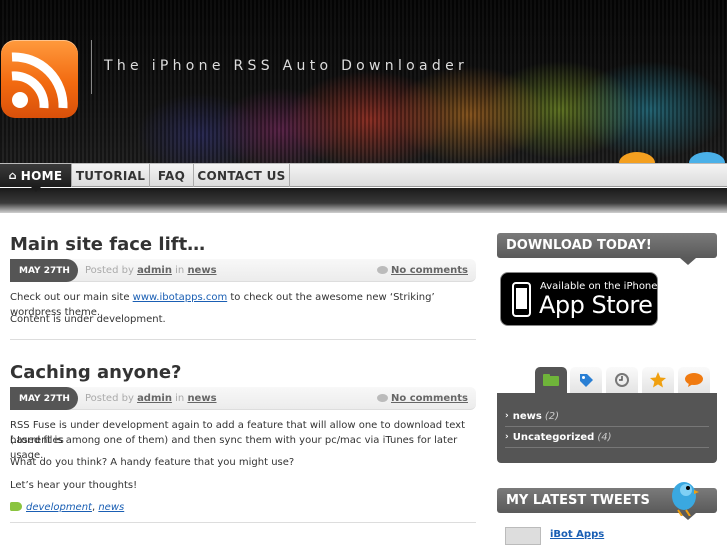 Image resolution: width=727 pixels, height=545 pixels. I want to click on nav-active-pointer, so click(36, 189).